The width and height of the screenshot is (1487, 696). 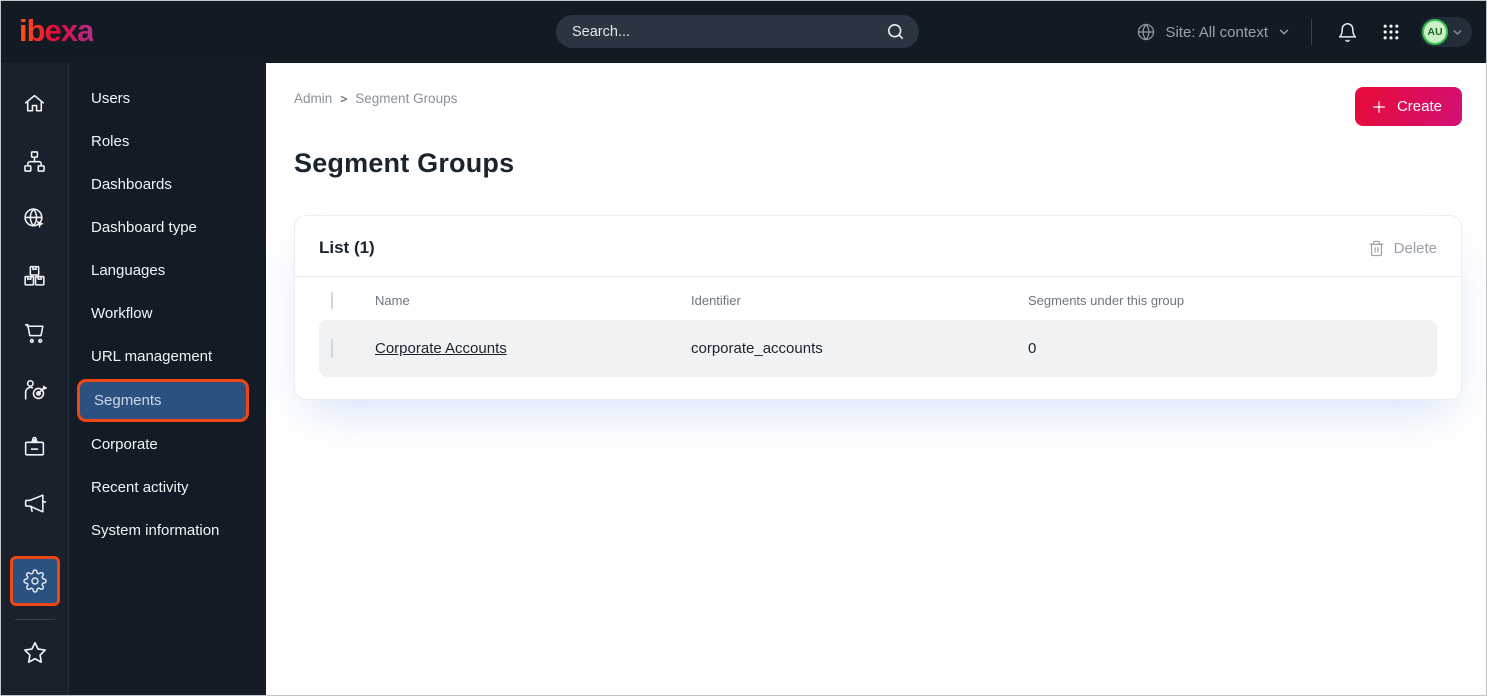 What do you see at coordinates (35, 275) in the screenshot?
I see `nav-products-icon` at bounding box center [35, 275].